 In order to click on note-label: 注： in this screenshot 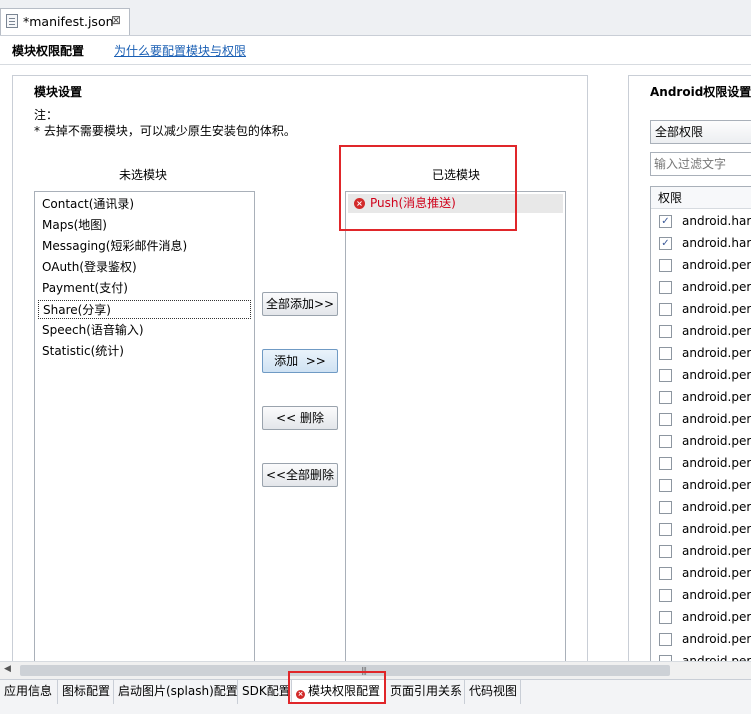, I will do `click(46, 115)`.